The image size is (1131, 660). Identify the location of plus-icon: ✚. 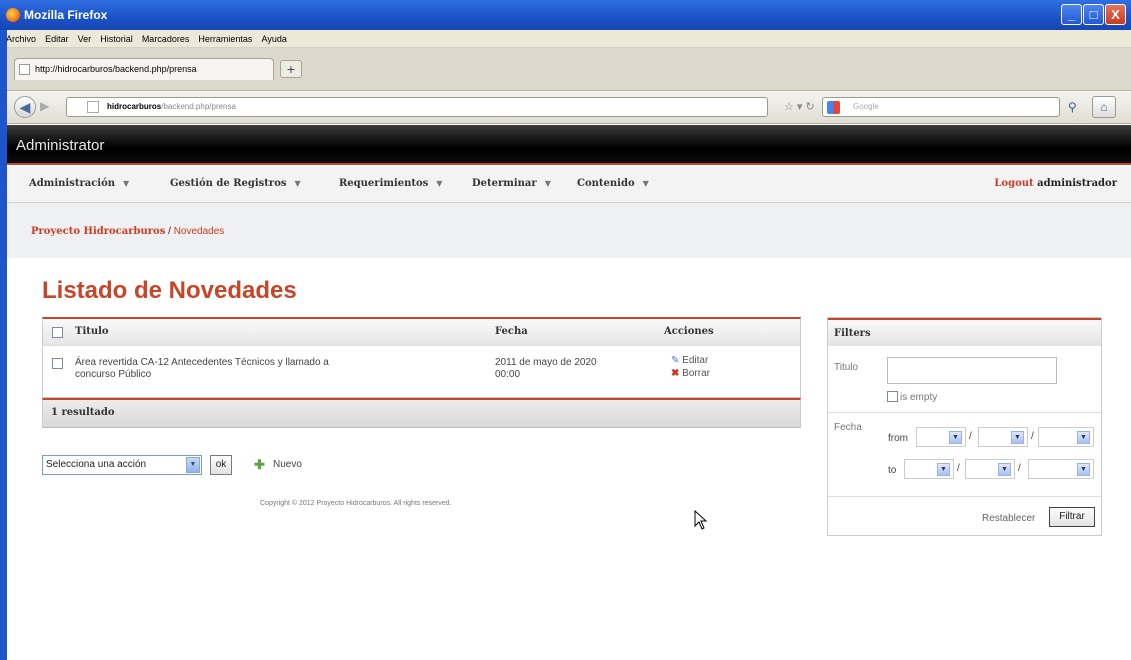
(259, 465).